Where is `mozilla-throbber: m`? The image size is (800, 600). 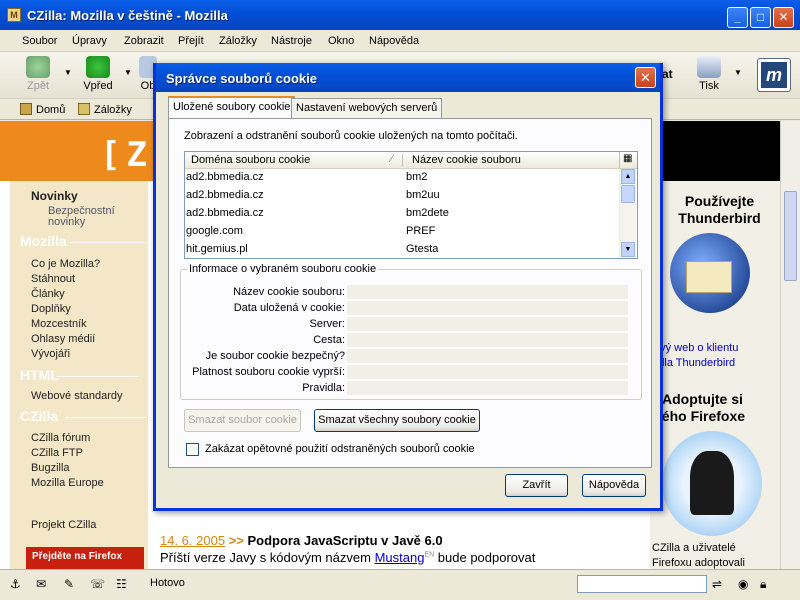 mozilla-throbber: m is located at coordinates (774, 75).